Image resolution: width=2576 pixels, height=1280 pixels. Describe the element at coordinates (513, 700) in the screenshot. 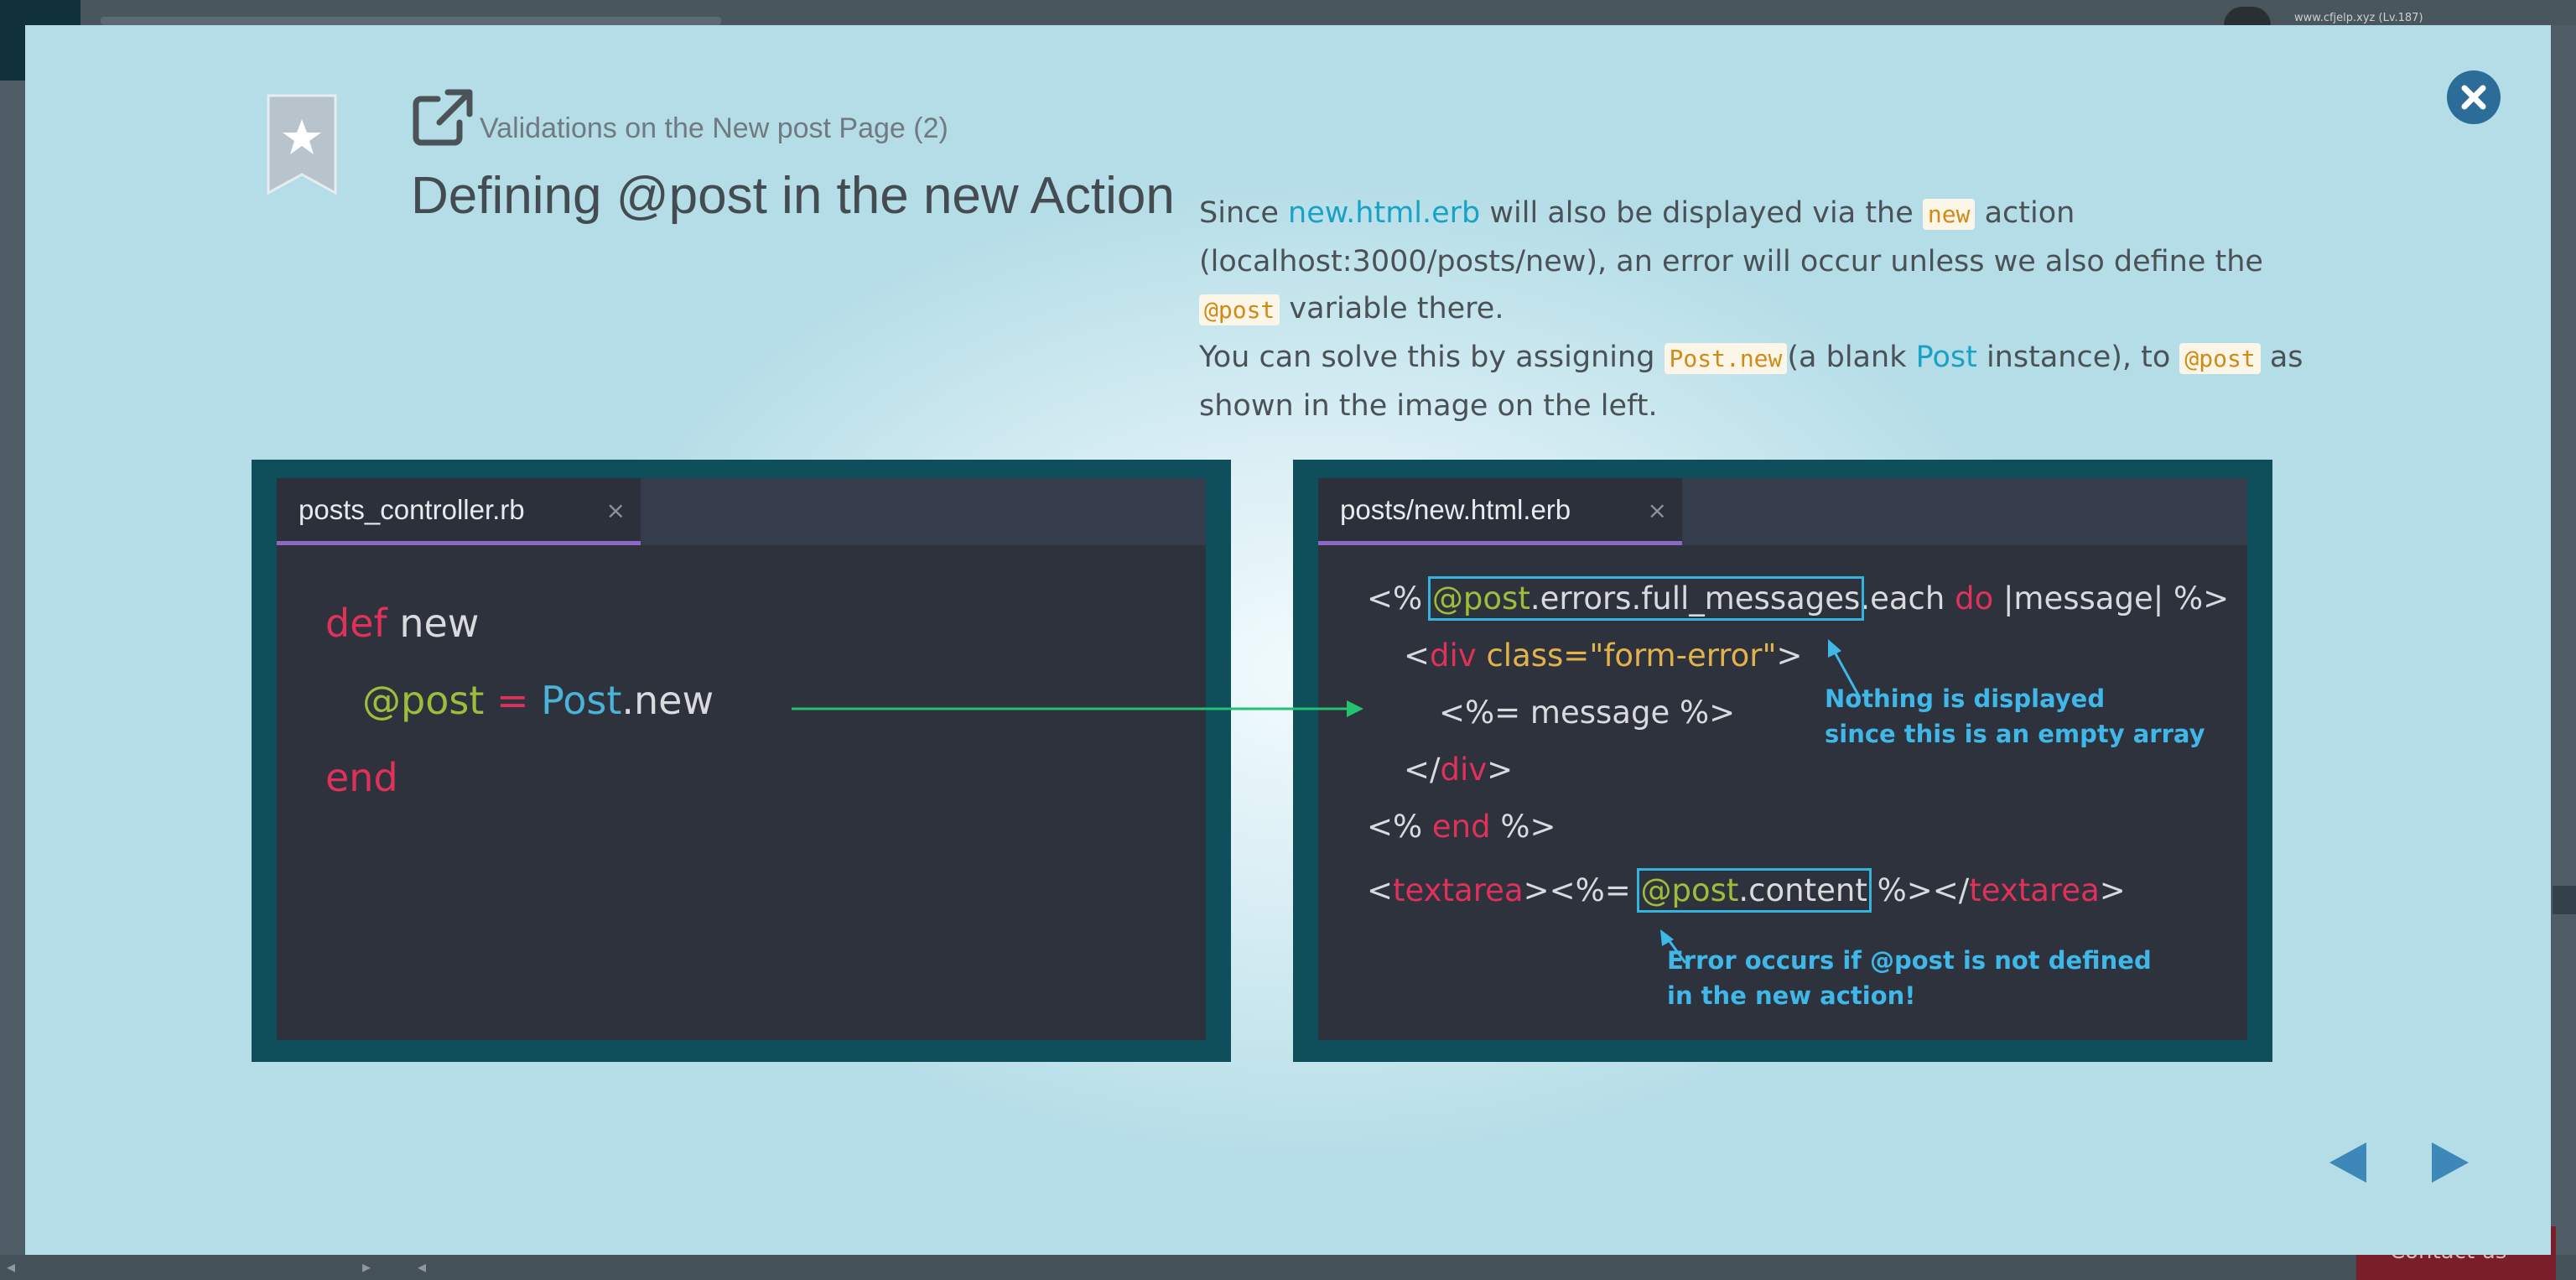

I see `code-operator: =` at that location.